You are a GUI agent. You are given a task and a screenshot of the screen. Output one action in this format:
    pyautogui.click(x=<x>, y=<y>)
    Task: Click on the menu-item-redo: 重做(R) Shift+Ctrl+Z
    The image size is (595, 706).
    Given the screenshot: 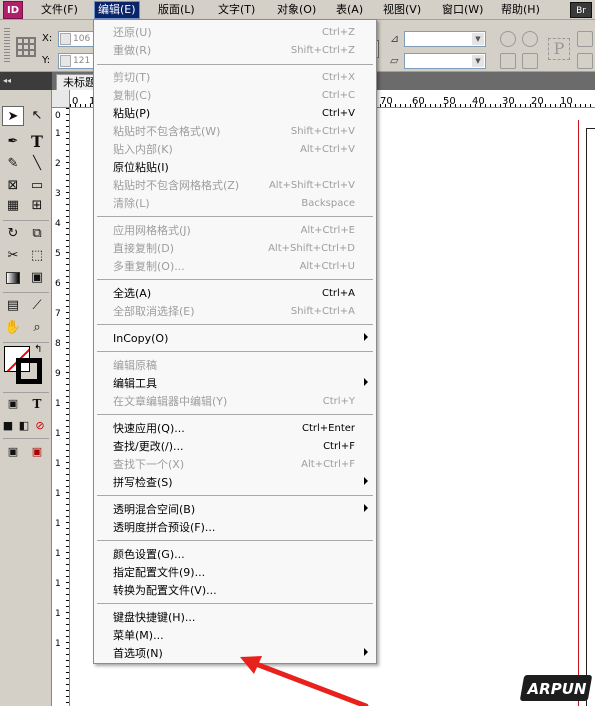 What is the action you would take?
    pyautogui.click(x=235, y=51)
    